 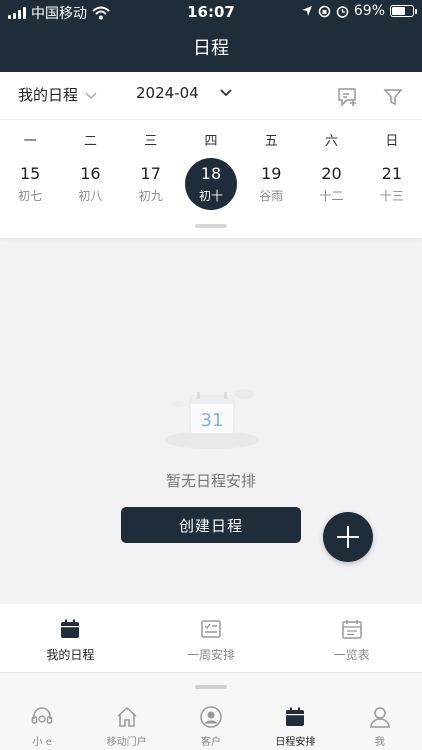 I want to click on lunar-date: 初八, so click(x=90, y=196).